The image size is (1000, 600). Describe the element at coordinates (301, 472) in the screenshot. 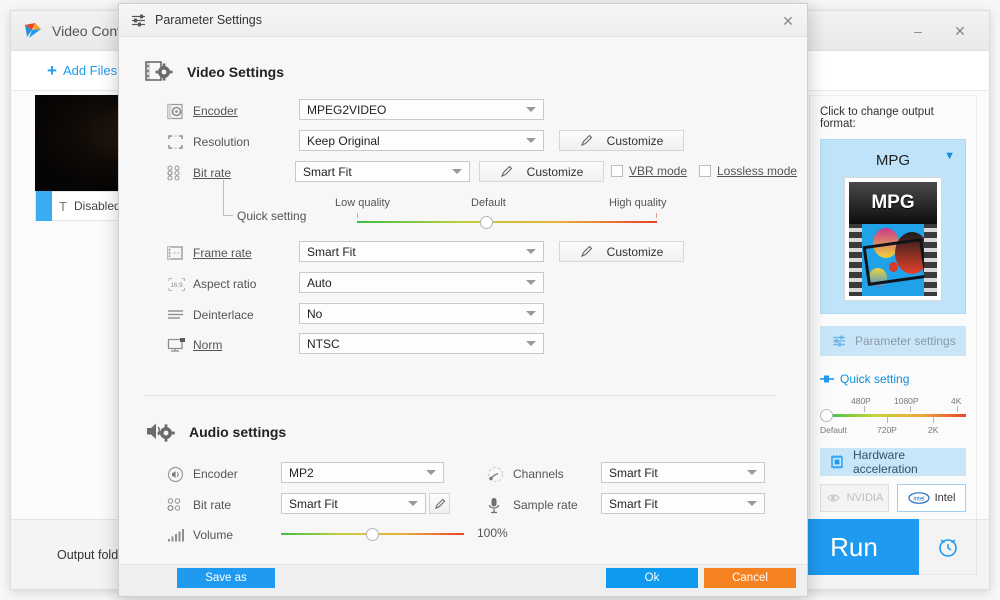

I see `audio-encoder-value: MP2` at that location.